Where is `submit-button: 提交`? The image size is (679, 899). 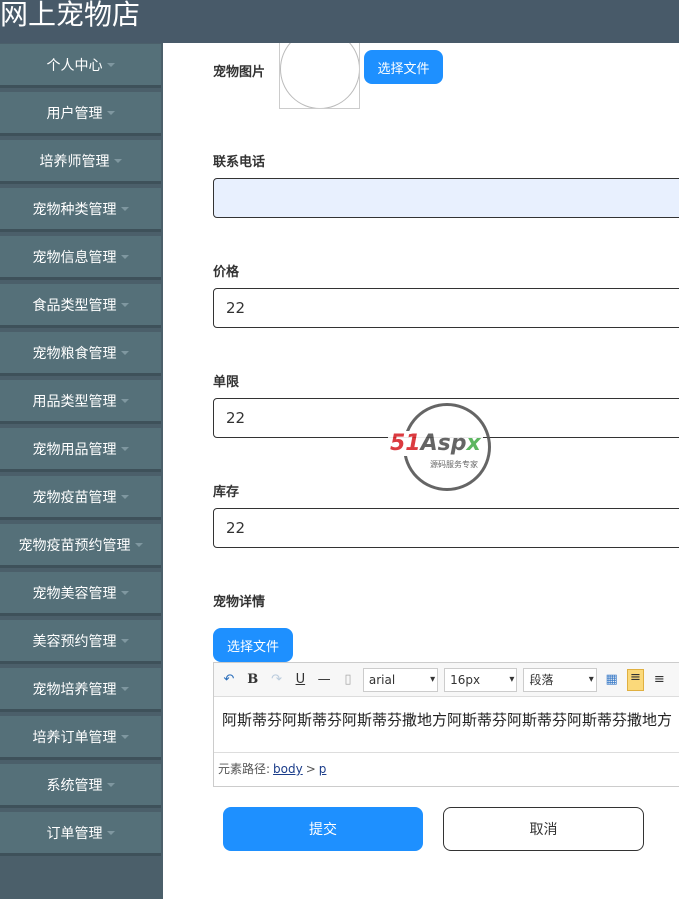
submit-button: 提交 is located at coordinates (323, 829).